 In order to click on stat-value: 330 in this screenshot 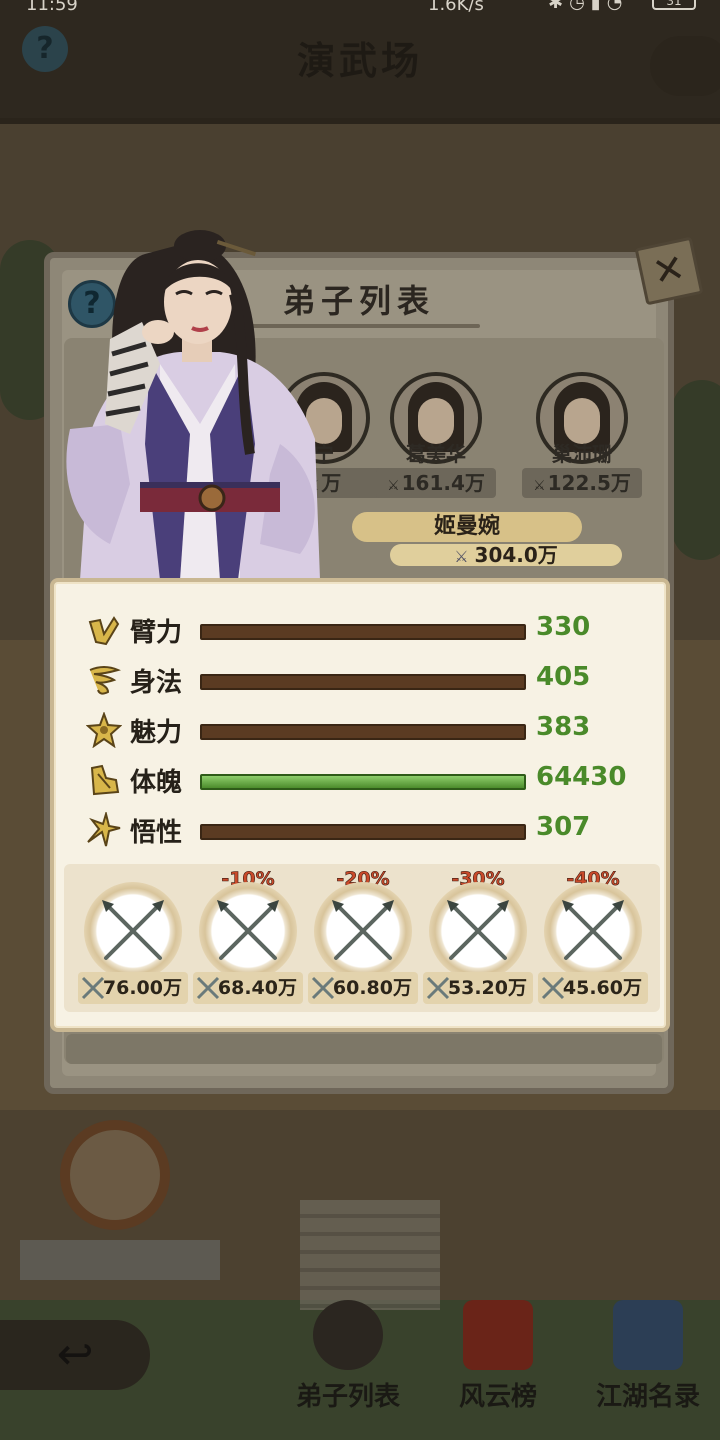, I will do `click(563, 627)`.